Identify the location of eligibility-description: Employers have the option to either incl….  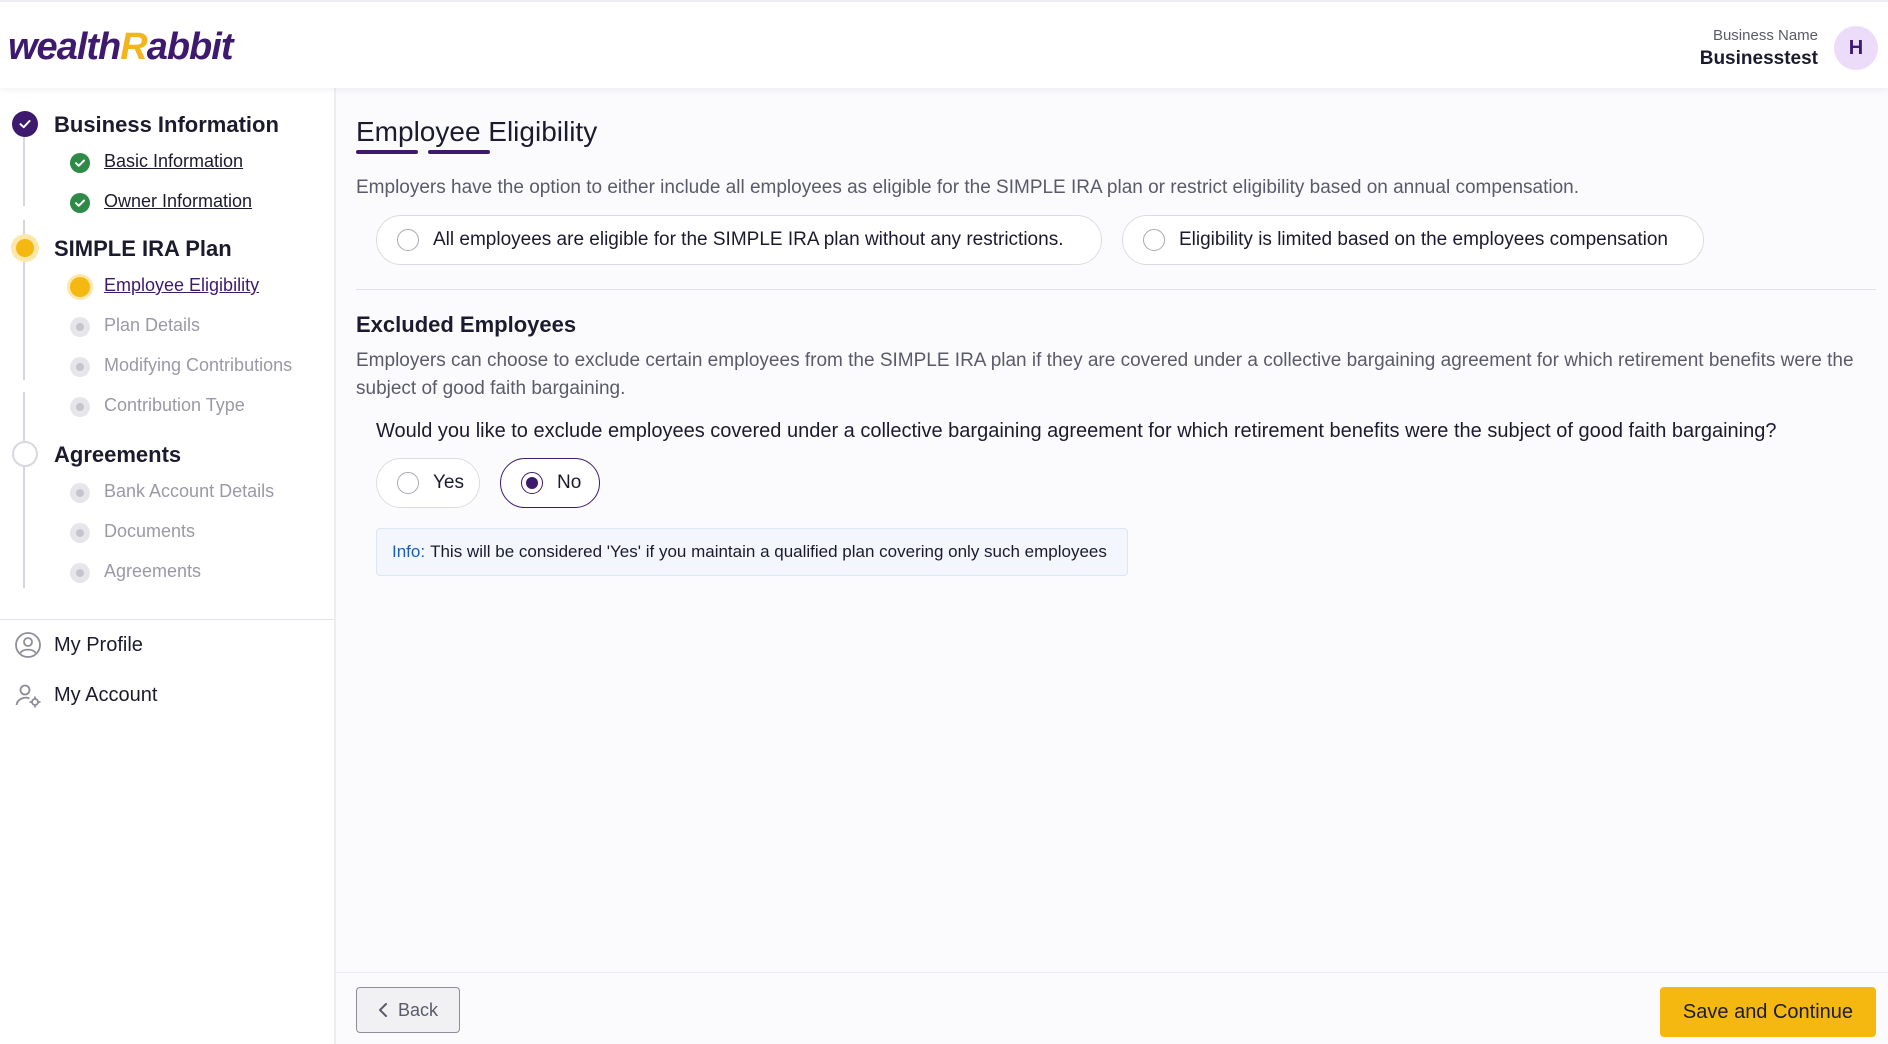
(968, 187).